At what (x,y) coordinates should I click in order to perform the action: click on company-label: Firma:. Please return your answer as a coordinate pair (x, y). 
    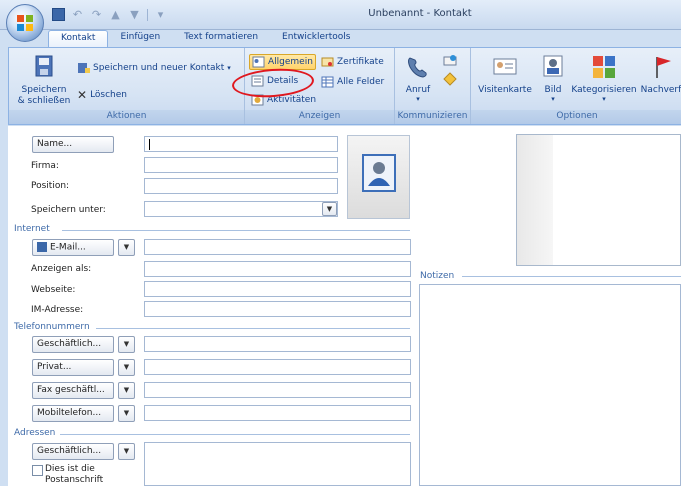
    Looking at the image, I should click on (45, 166).